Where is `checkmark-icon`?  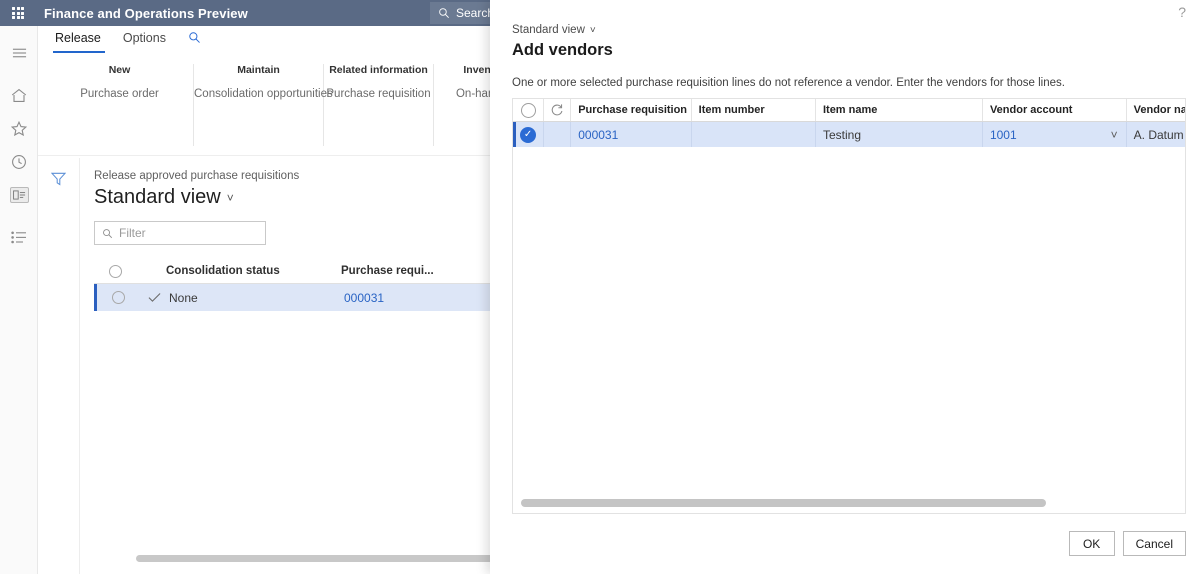
checkmark-icon is located at coordinates (154, 297).